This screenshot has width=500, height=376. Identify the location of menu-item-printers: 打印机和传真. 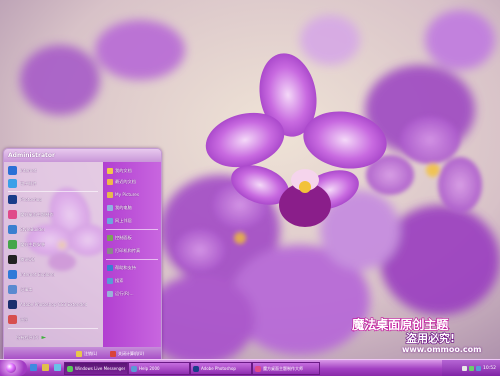
(133, 250).